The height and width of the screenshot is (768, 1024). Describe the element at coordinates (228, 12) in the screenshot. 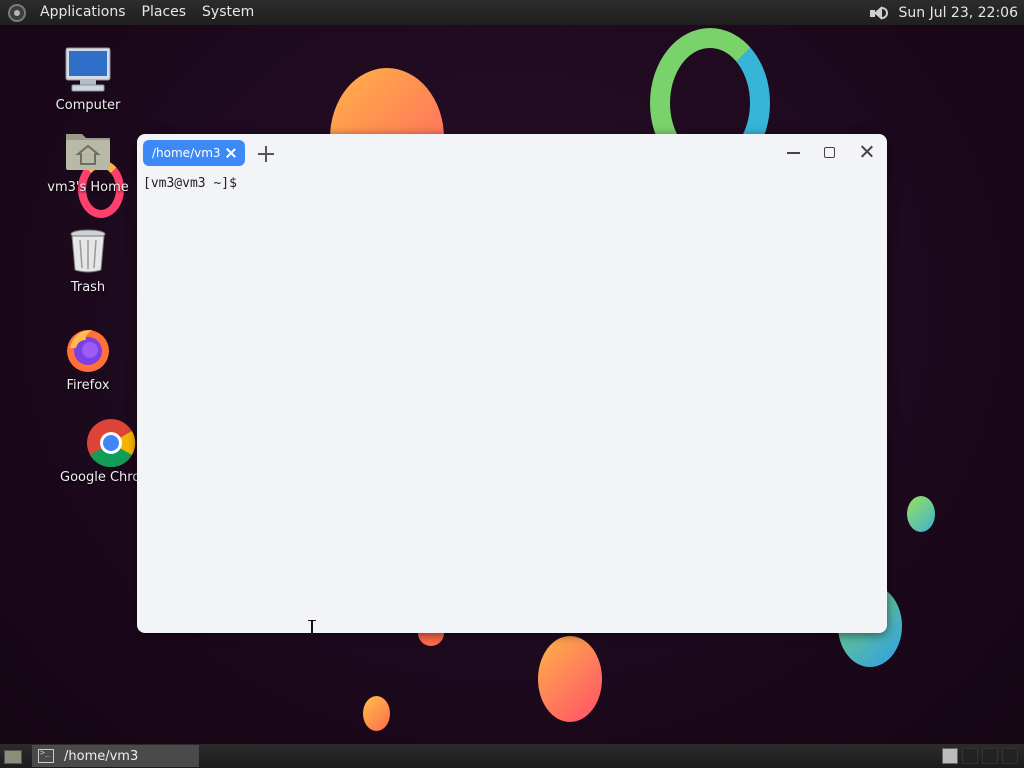

I see `system-menu: System` at that location.